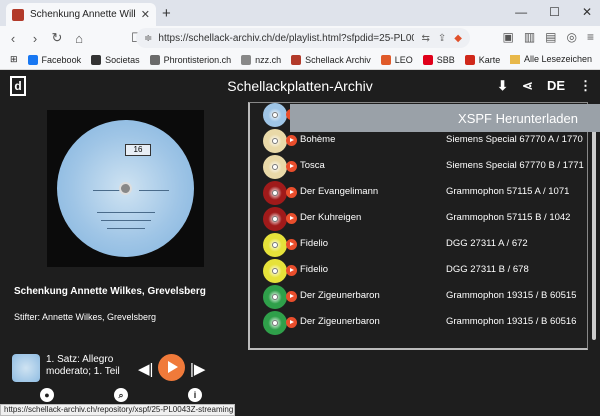  What do you see at coordinates (331, 59) in the screenshot?
I see `bookmark-schellack-archiv: Schellack Archiv` at bounding box center [331, 59].